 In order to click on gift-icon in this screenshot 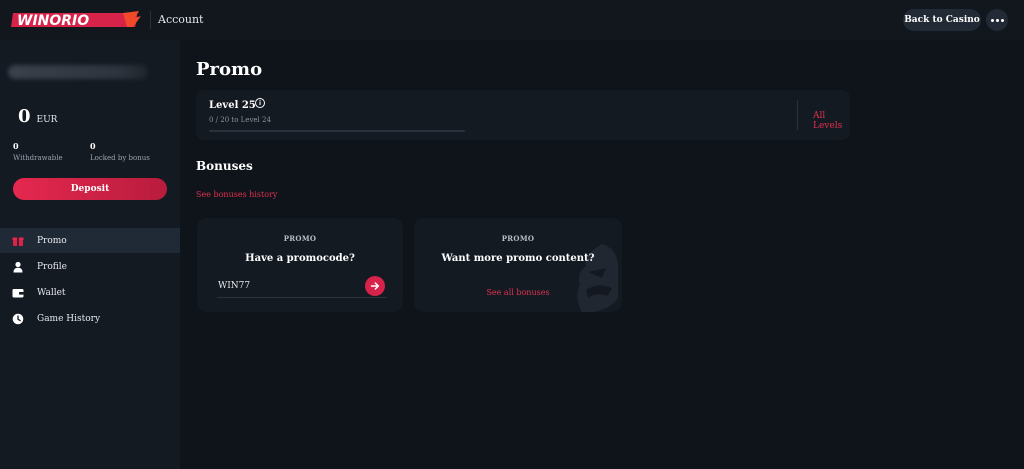, I will do `click(18, 241)`.